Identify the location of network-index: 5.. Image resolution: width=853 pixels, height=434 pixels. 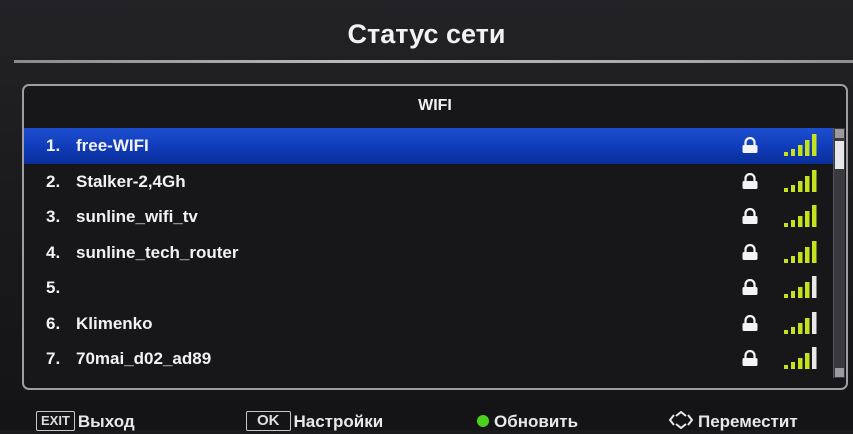
(53, 287).